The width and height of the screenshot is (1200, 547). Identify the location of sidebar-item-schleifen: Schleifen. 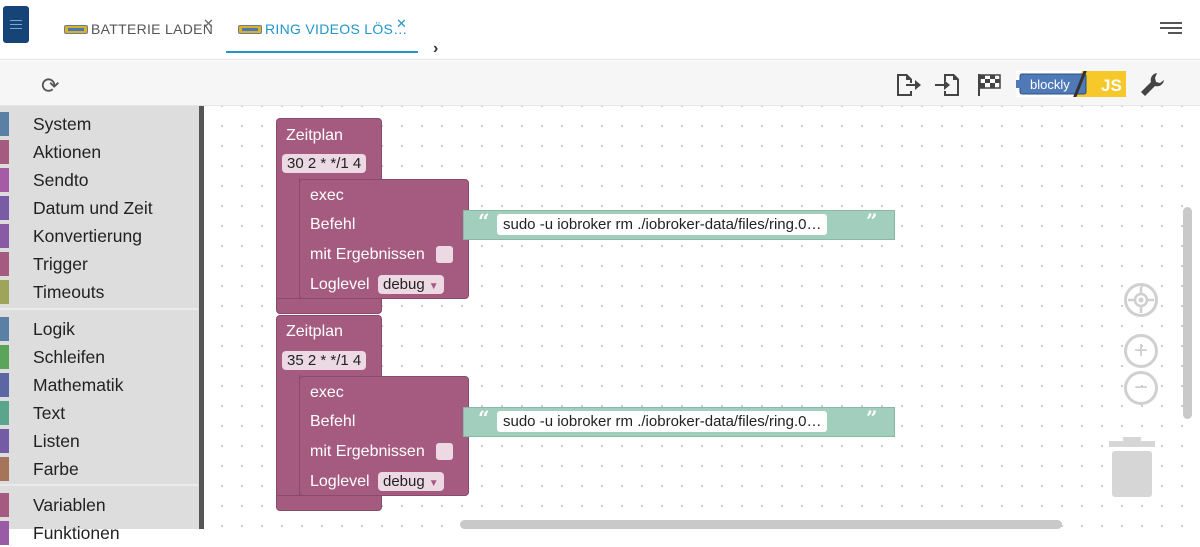
(99, 357).